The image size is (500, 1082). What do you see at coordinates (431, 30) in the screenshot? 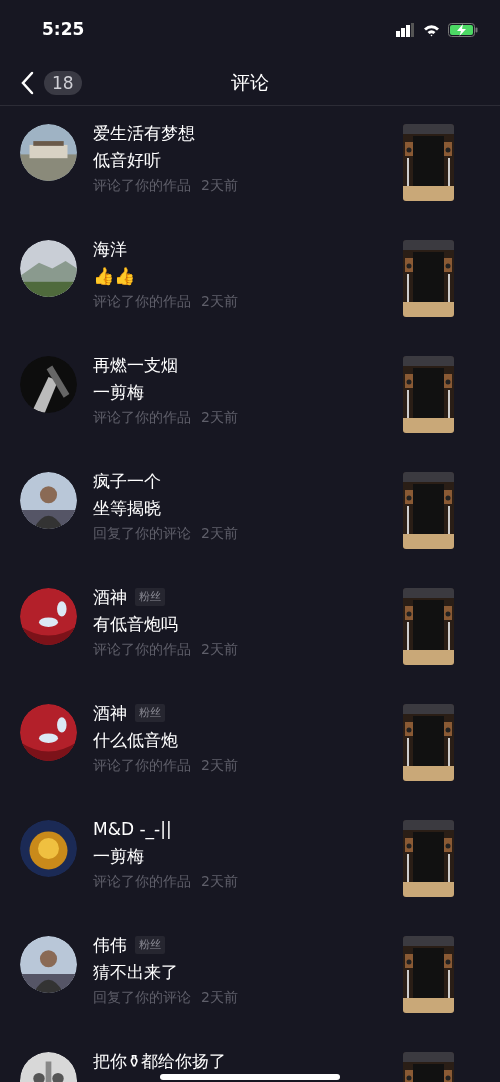
I see `wifi-icon` at bounding box center [431, 30].